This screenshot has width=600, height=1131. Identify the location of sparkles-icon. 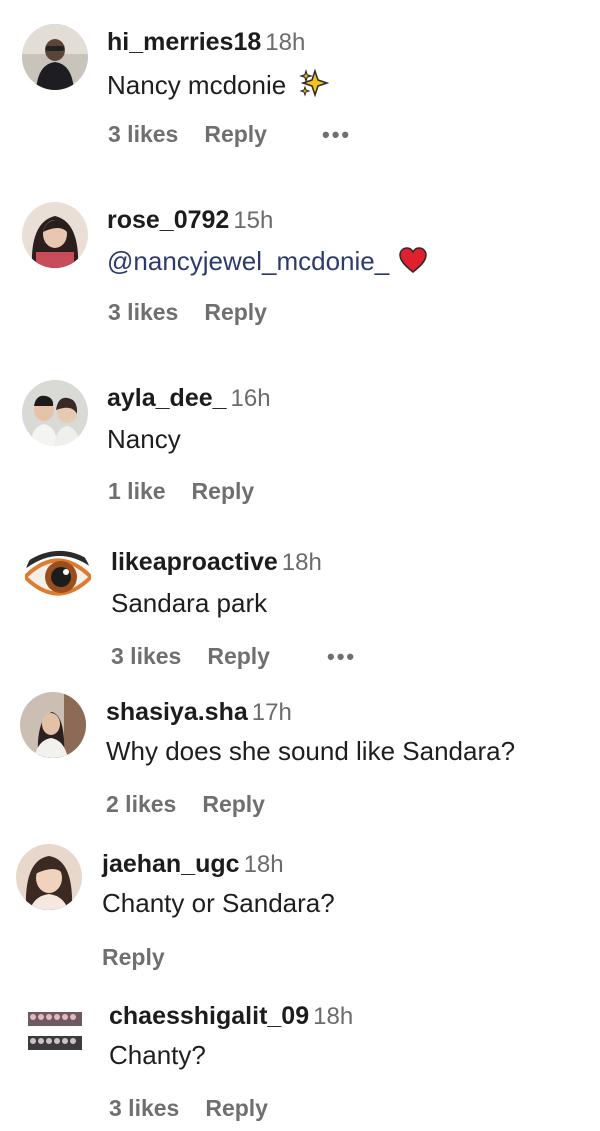
(314, 85).